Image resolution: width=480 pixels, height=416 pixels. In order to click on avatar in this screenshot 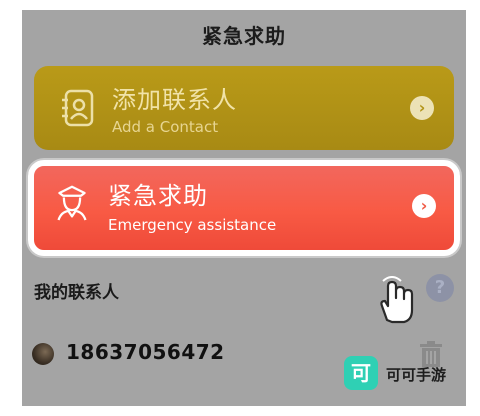, I will do `click(43, 354)`.